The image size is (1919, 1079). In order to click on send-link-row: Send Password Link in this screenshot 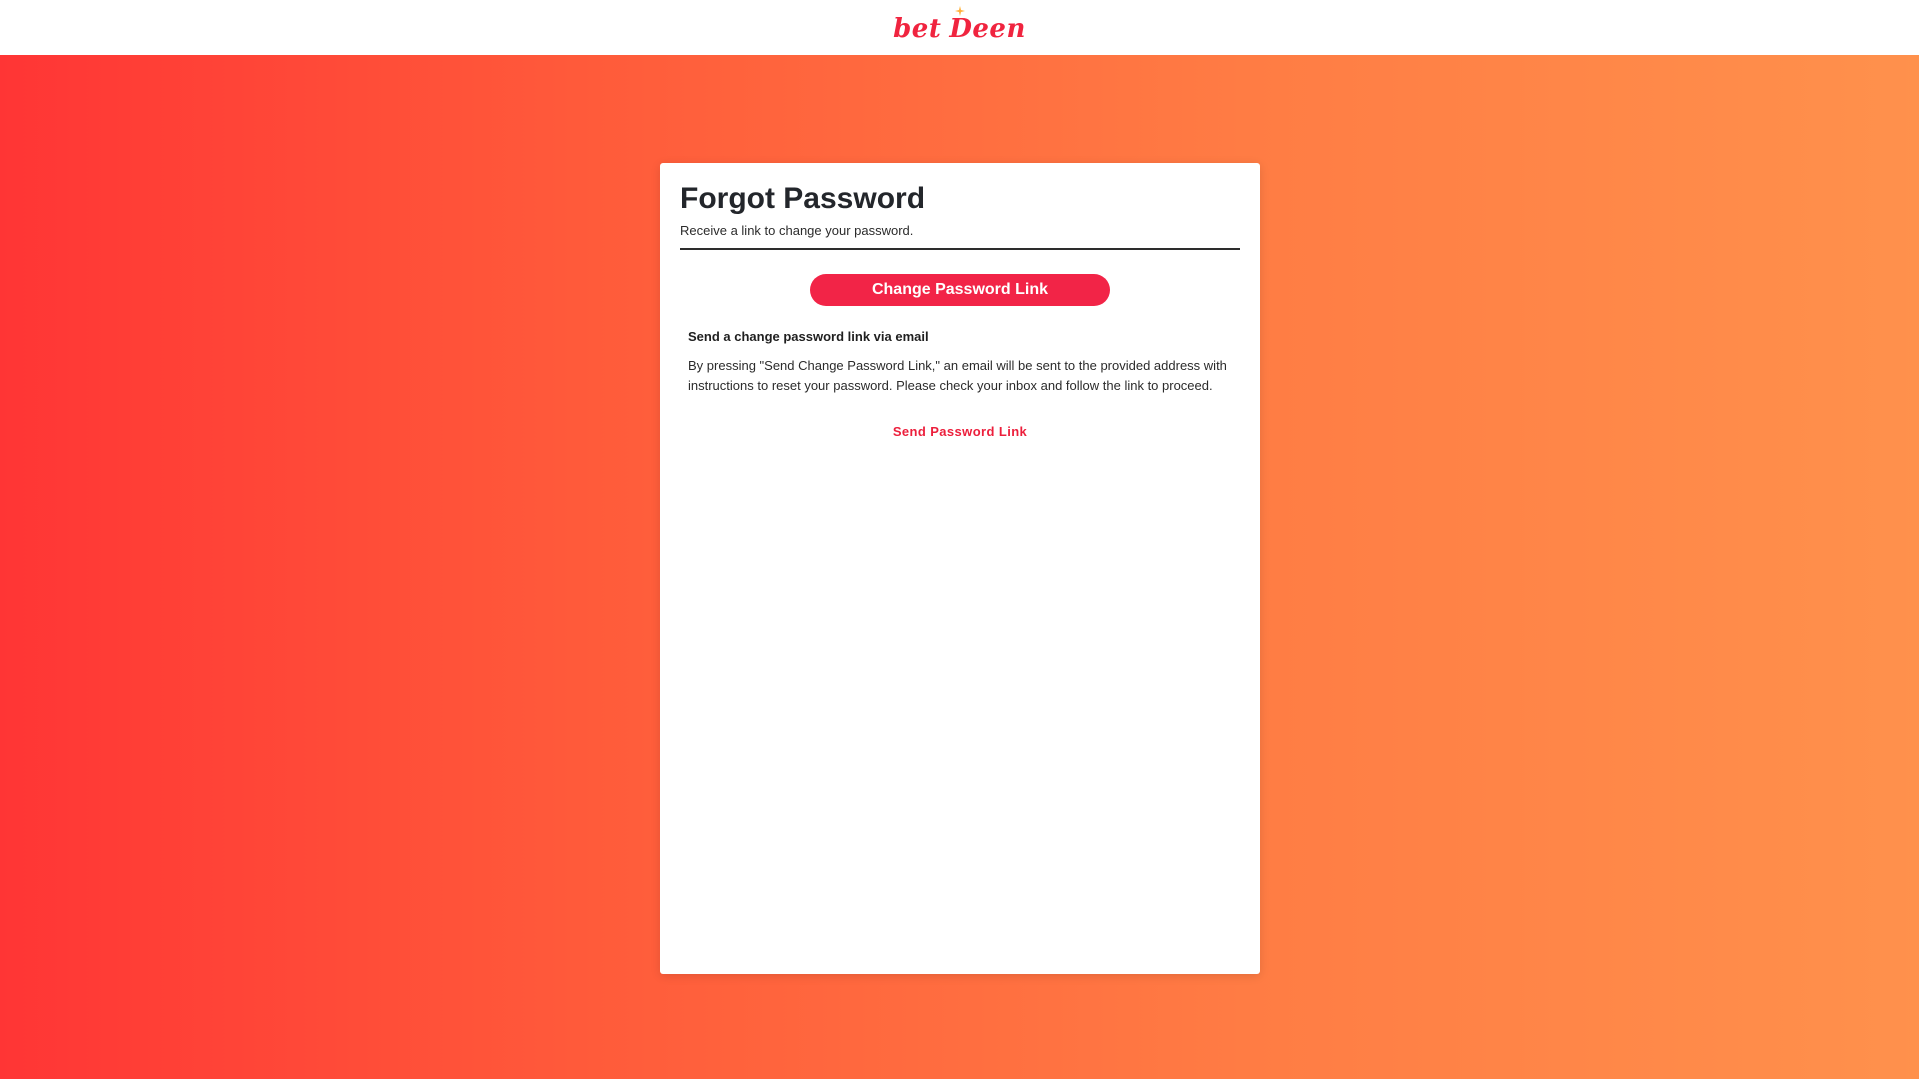, I will do `click(960, 431)`.